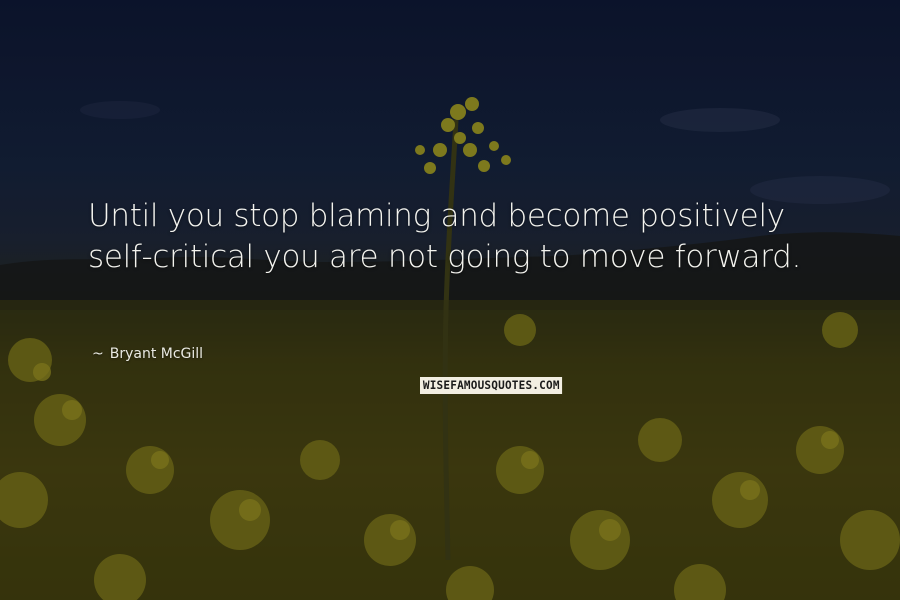  What do you see at coordinates (491, 385) in the screenshot?
I see `site-watermark: WISEFAMOUSQUOTES.COM` at bounding box center [491, 385].